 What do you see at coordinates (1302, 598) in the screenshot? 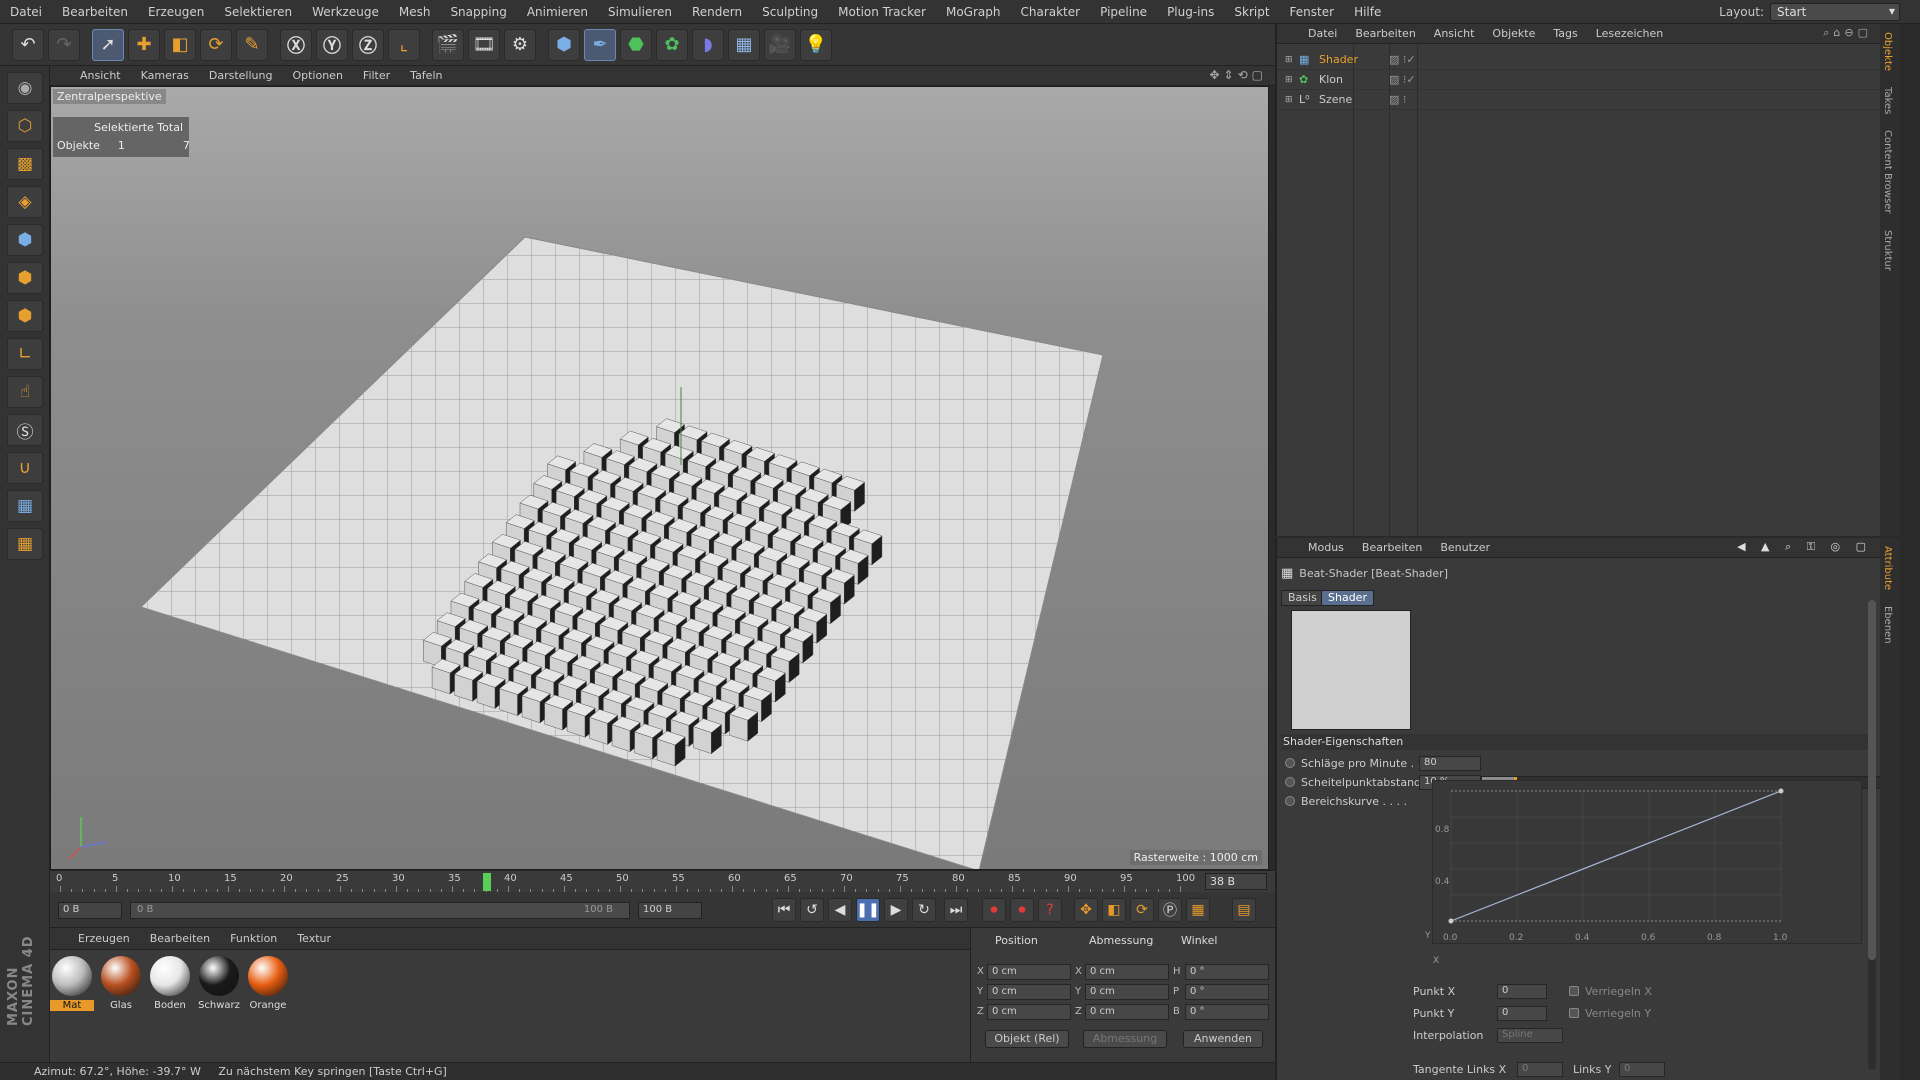
I see `tab-basis: Basis` at bounding box center [1302, 598].